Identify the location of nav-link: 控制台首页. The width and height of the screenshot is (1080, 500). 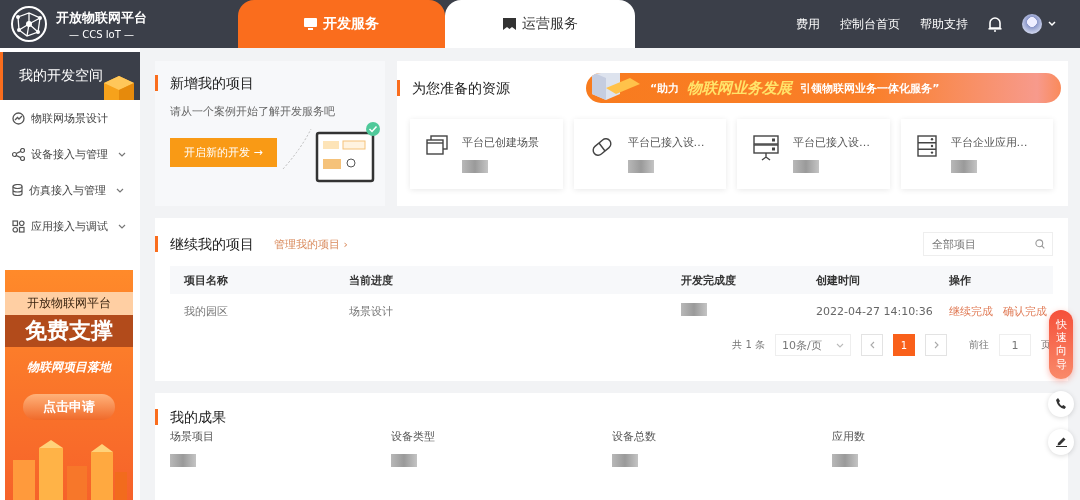
(870, 24).